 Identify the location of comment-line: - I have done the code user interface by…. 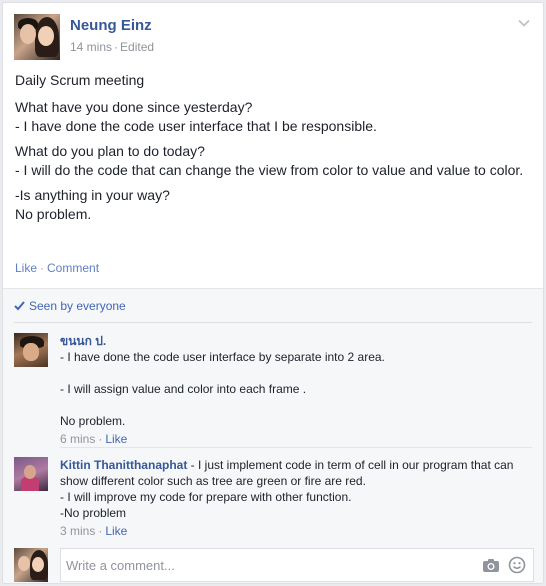
(222, 357).